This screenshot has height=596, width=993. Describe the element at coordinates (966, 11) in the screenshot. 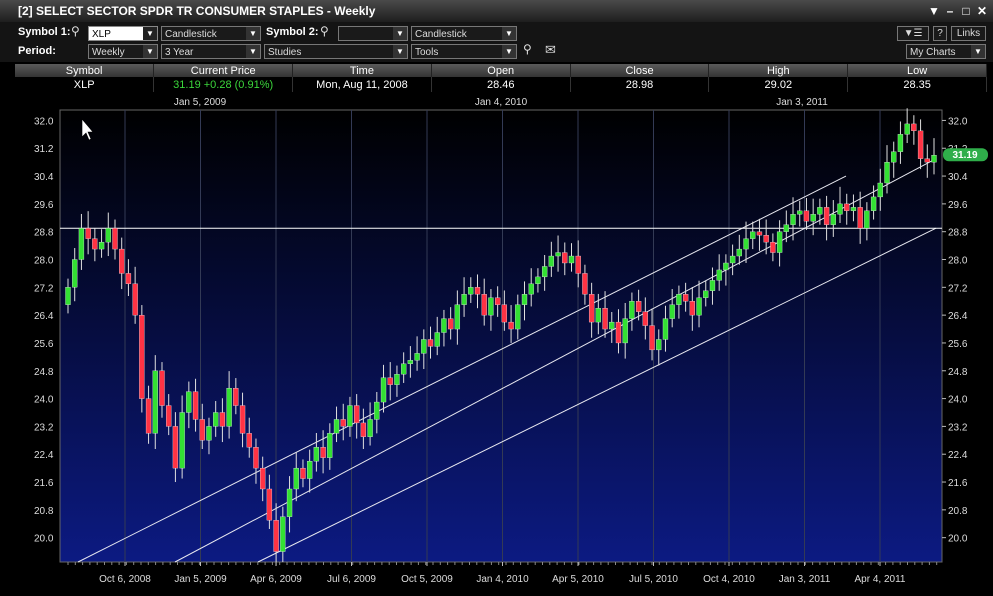

I see `maximize-button: □` at that location.